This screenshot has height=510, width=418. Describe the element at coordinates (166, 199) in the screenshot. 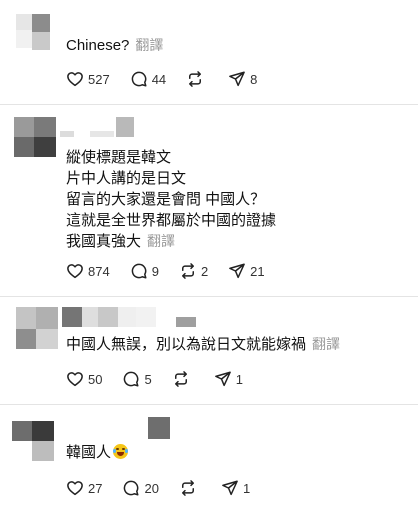

I see `comment-line: 留言的大家還是會問 中國人？` at that location.